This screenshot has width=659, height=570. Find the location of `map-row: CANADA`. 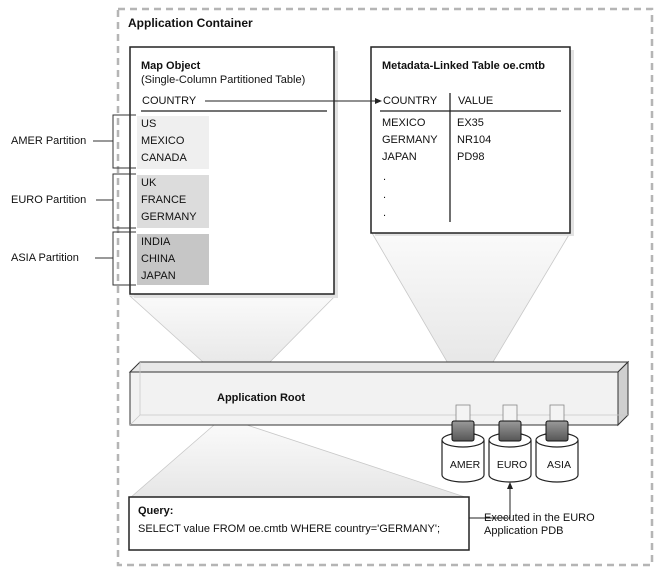

map-row: CANADA is located at coordinates (164, 158).